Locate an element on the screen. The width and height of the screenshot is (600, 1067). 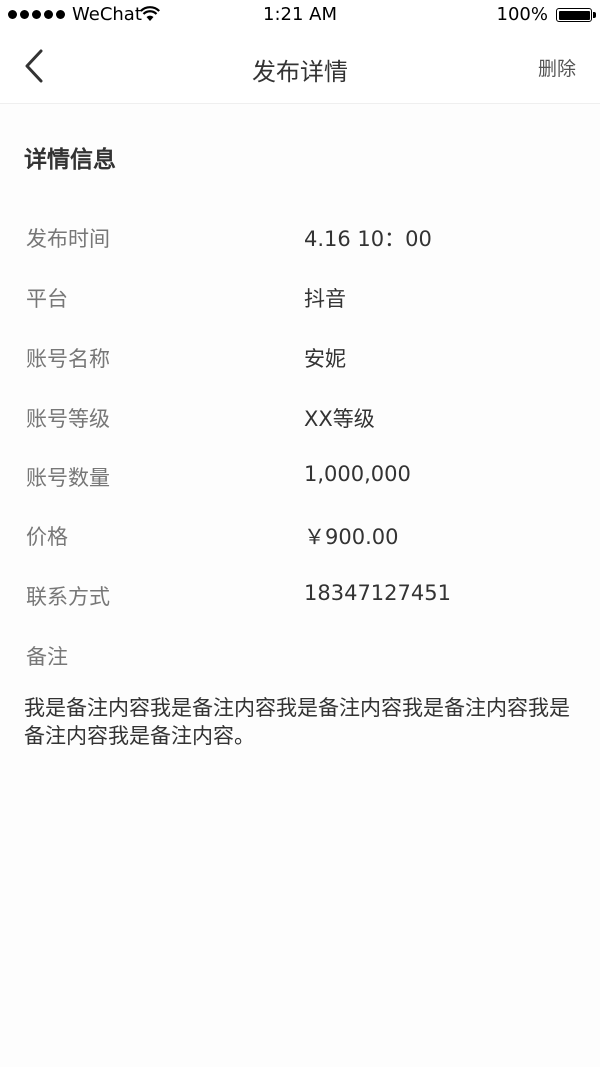
detail-label: 账号数量 is located at coordinates (68, 478).